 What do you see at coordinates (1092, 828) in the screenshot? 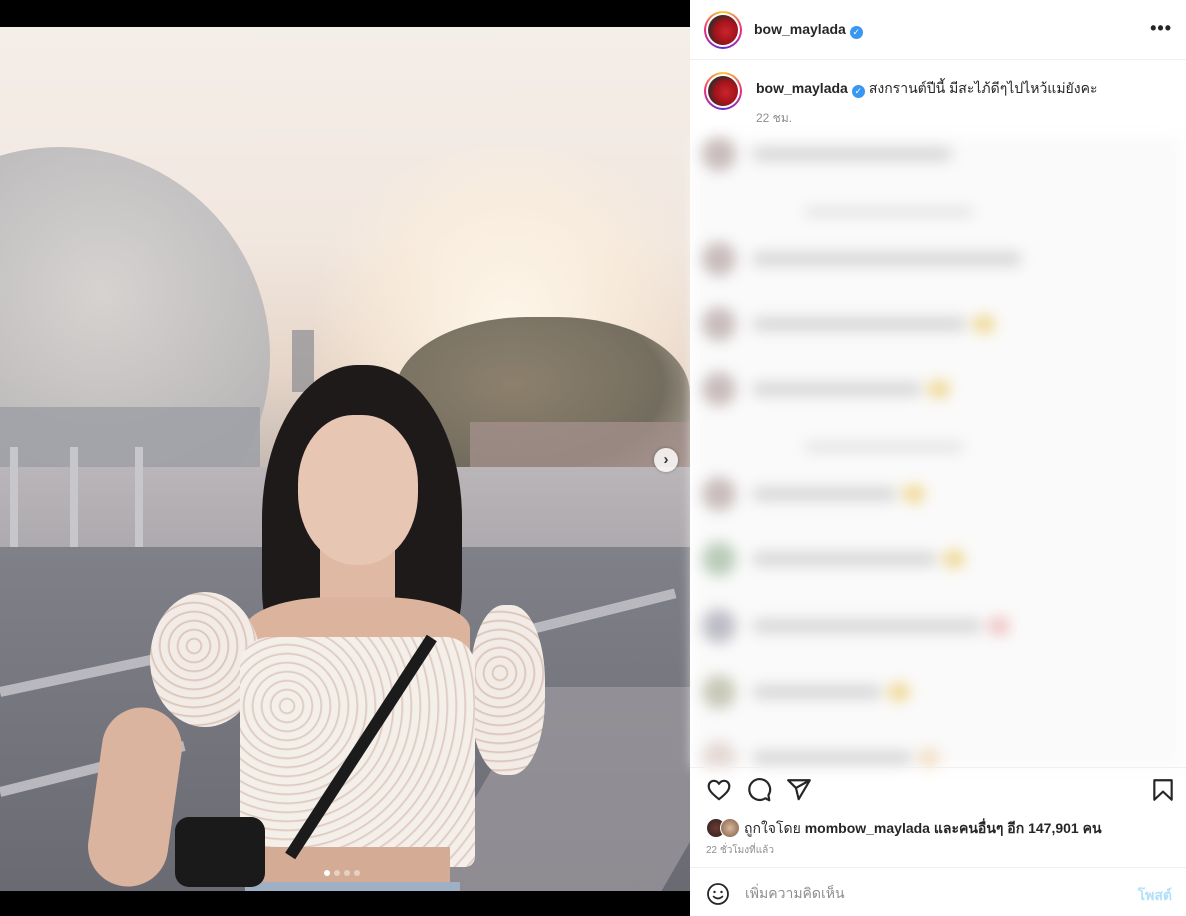
I see `likes-unit: คน` at bounding box center [1092, 828].